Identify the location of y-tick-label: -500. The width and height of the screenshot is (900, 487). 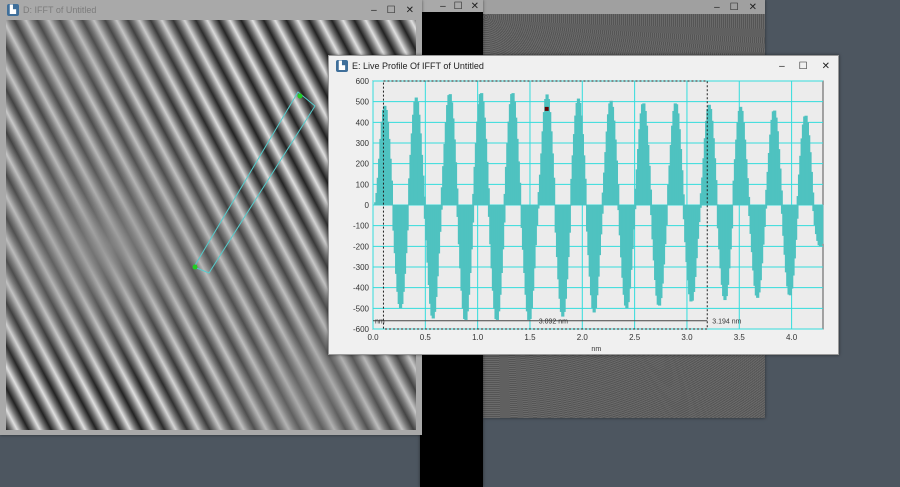
(361, 308).